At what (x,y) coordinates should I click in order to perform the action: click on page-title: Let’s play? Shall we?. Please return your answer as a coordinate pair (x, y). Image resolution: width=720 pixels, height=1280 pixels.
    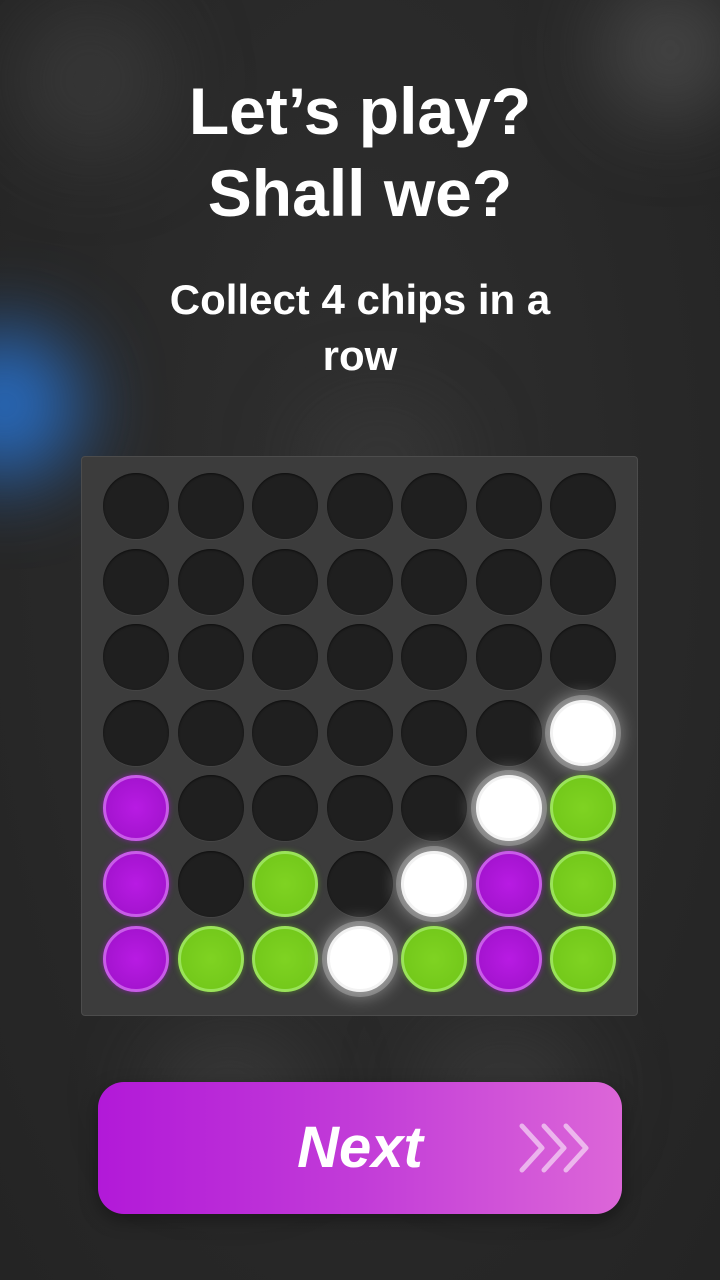
    Looking at the image, I should click on (360, 152).